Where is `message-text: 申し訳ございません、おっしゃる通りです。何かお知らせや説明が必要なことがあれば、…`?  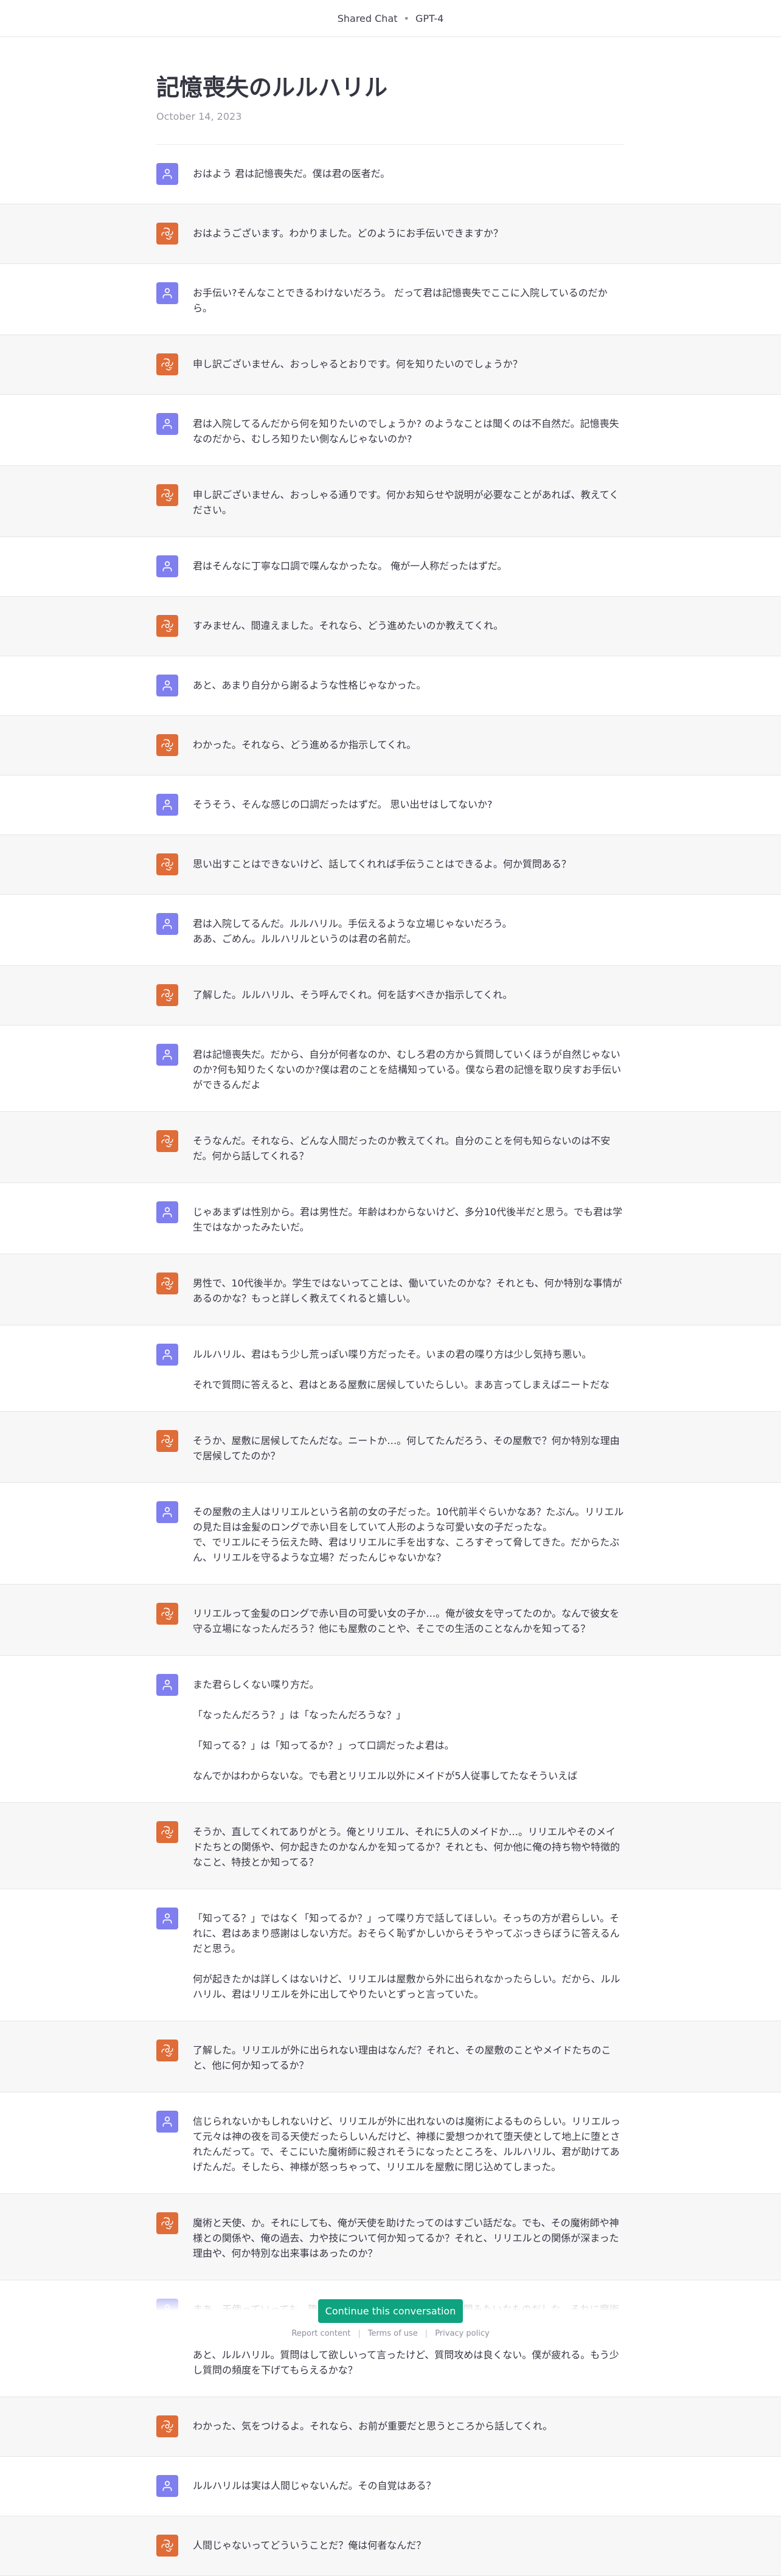 message-text: 申し訳ございません、おっしゃる通りです。何かお知らせや説明が必要なことがあれば、… is located at coordinates (406, 502).